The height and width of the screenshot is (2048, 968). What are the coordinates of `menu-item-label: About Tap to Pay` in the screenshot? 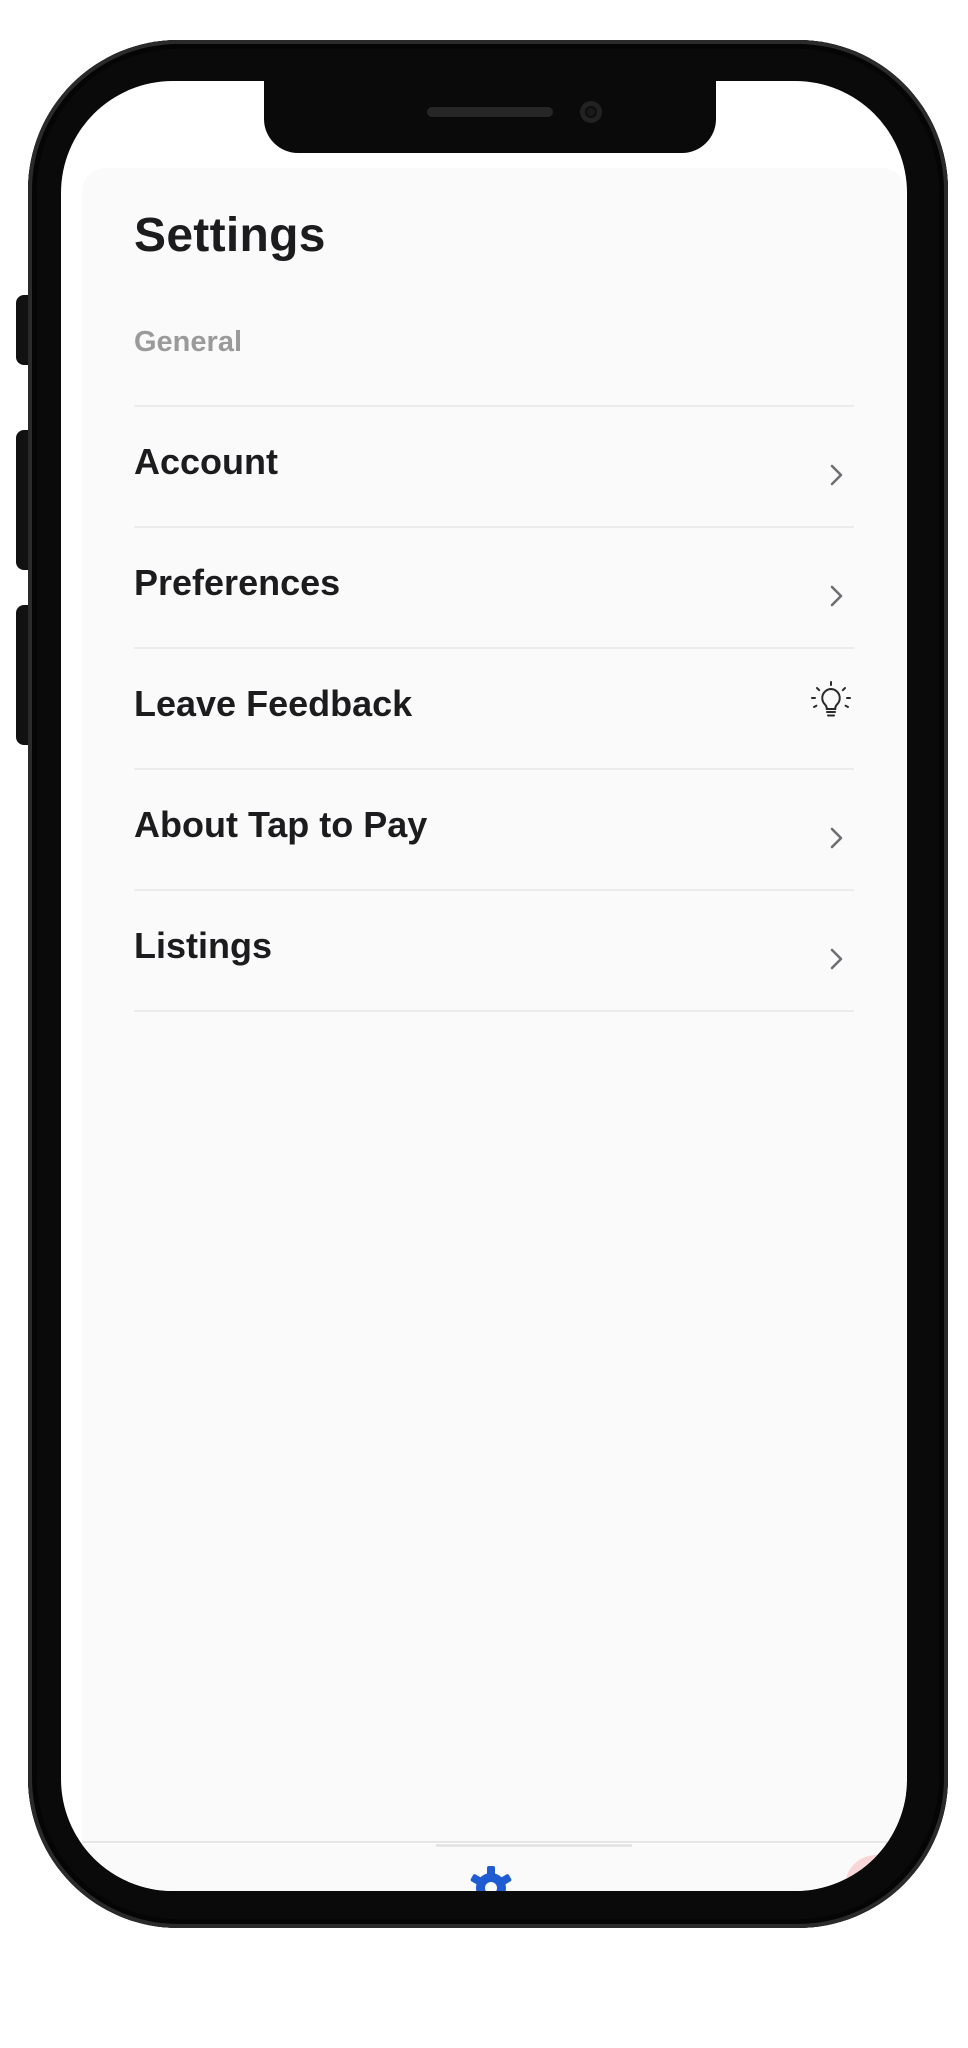 It's located at (281, 824).